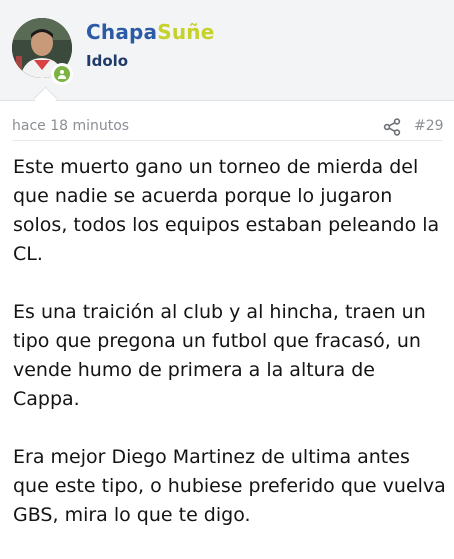 This screenshot has width=454, height=559. What do you see at coordinates (429, 126) in the screenshot?
I see `post-number-link: #29` at bounding box center [429, 126].